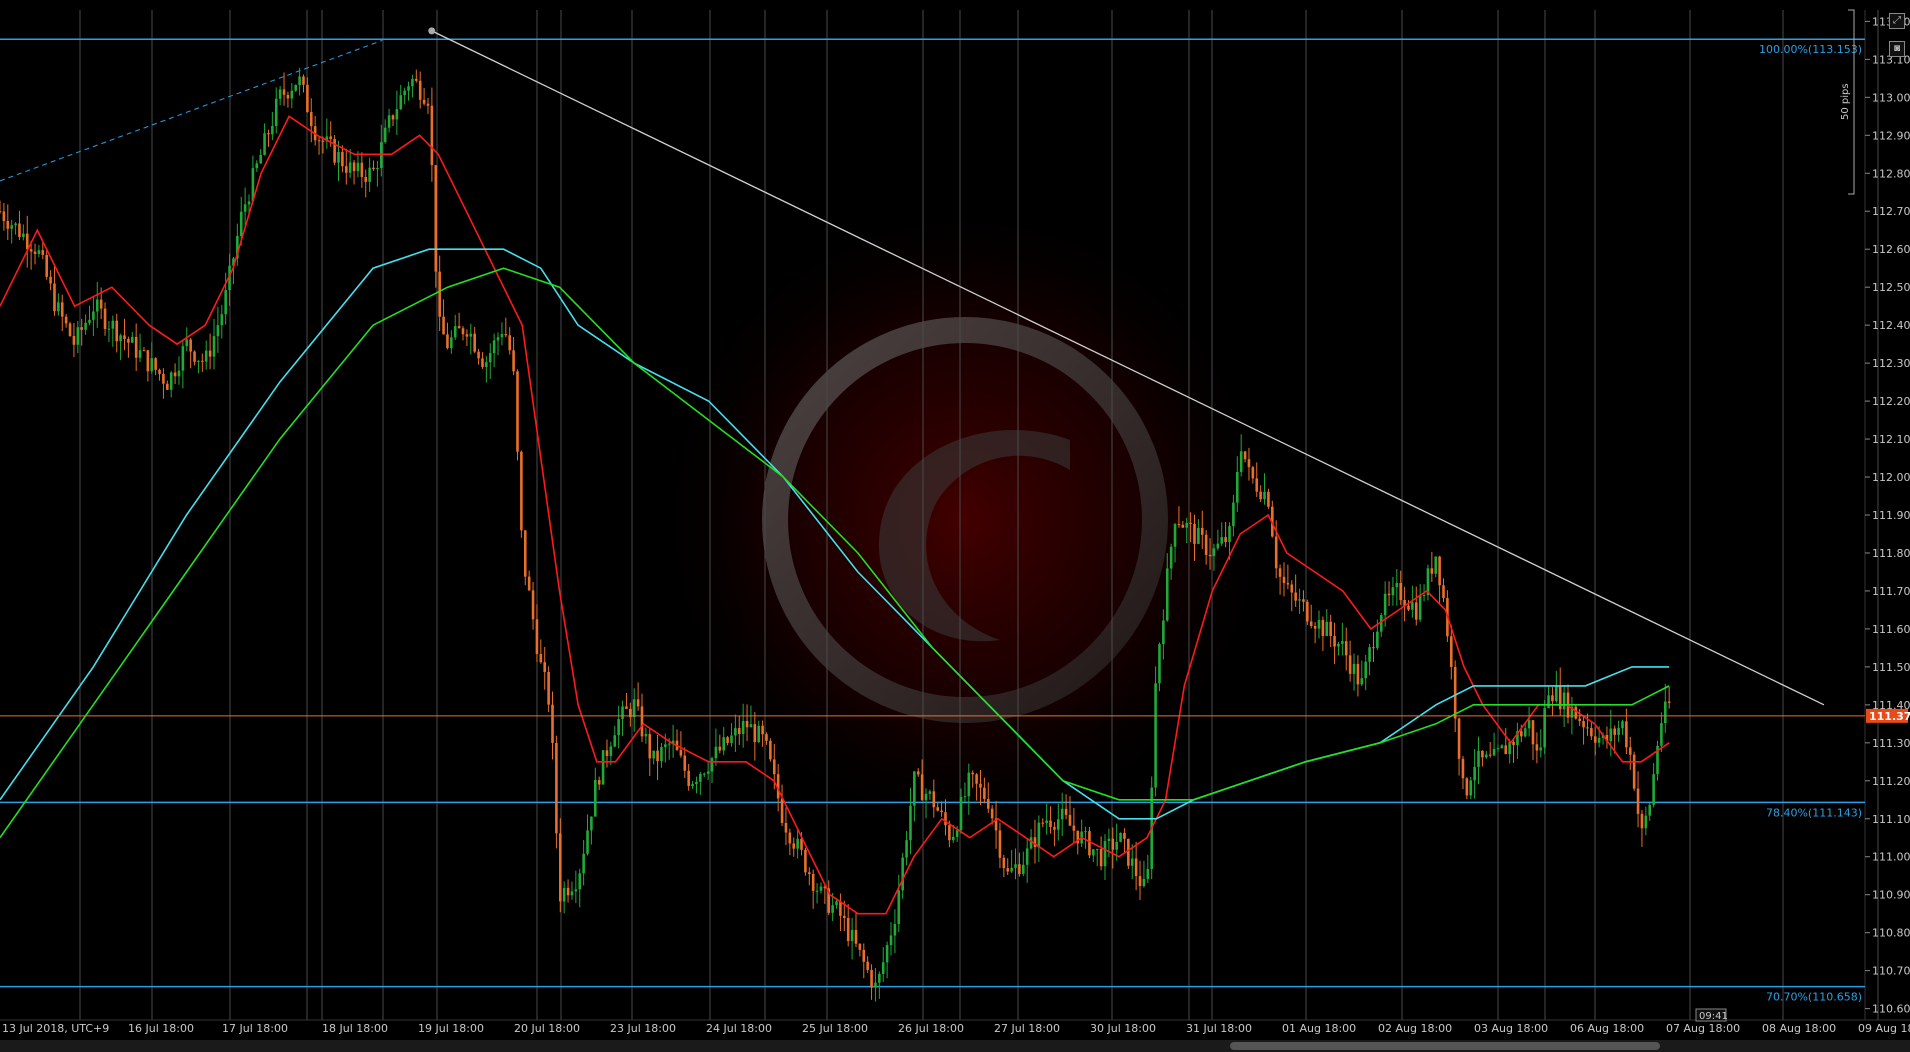 This screenshot has height=1052, width=1910. Describe the element at coordinates (835, 1028) in the screenshot. I see `x-tick-label: 25 Jul 18:00` at that location.